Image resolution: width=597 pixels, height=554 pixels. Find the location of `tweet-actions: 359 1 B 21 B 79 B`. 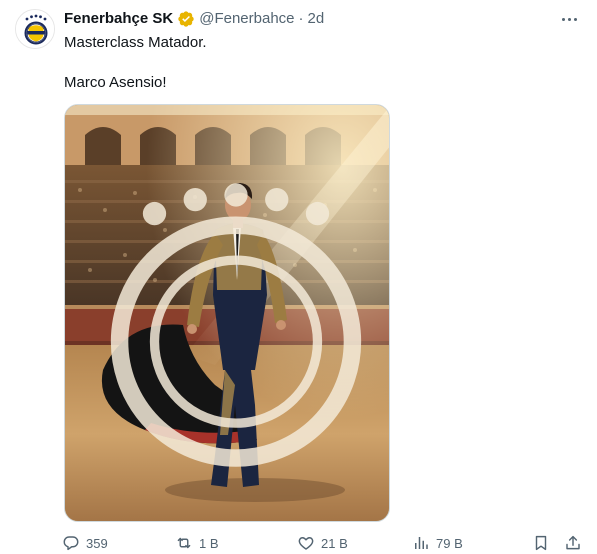

tweet-actions: 359 1 B 21 B 79 B is located at coordinates (325, 543).